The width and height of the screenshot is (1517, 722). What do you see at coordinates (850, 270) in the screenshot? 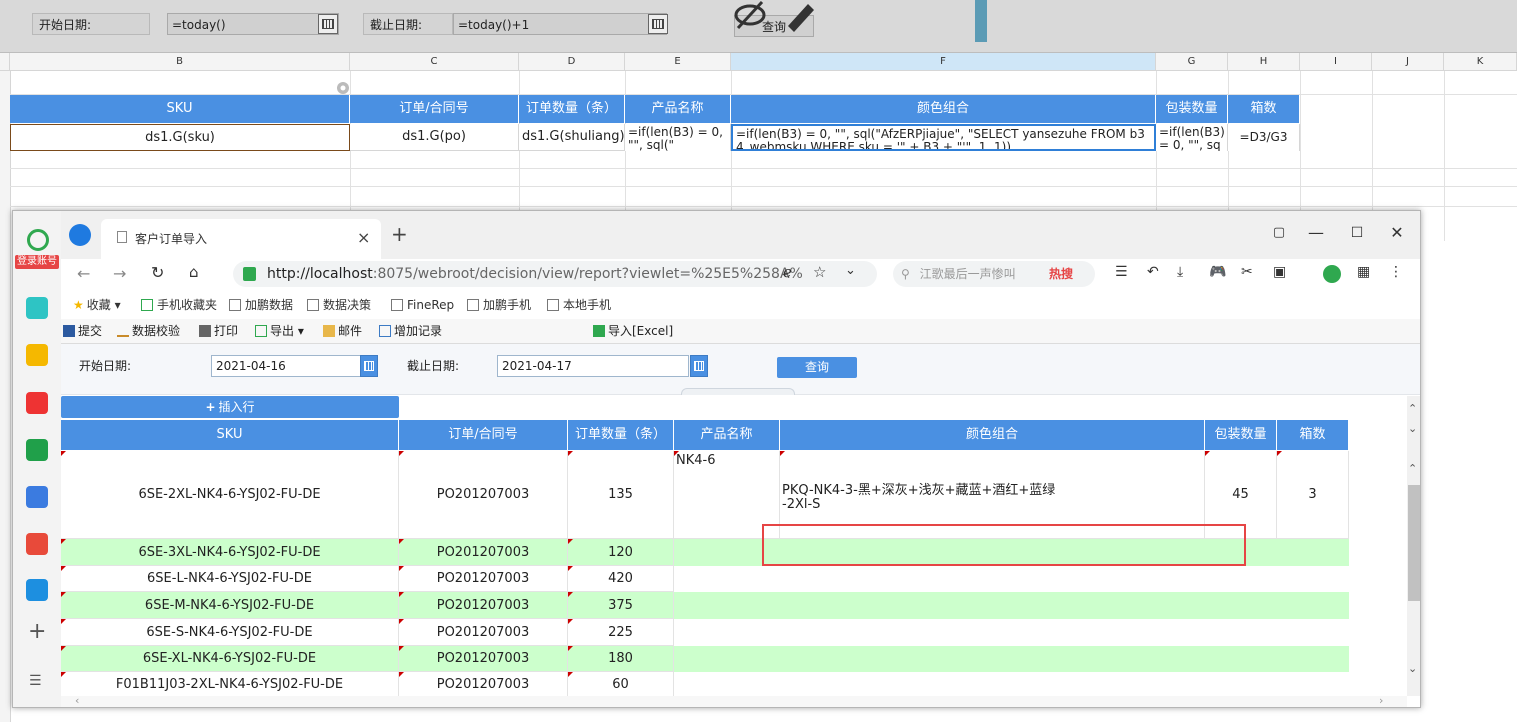
I see `dropdown-icon: ⌄` at bounding box center [850, 270].